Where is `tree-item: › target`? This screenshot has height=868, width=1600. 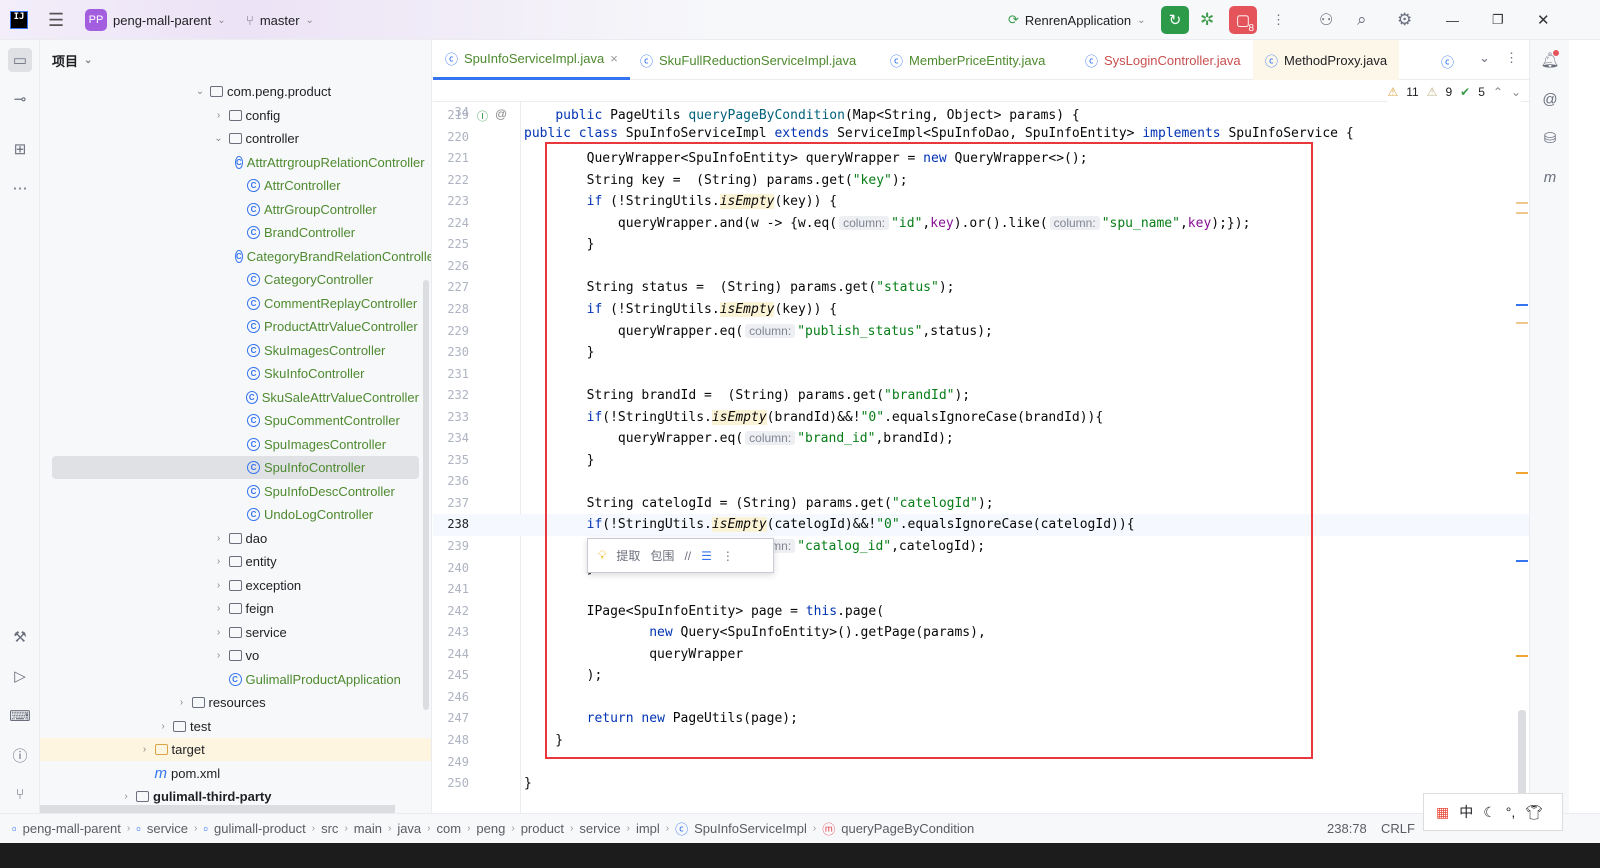
tree-item: › target is located at coordinates (235, 749).